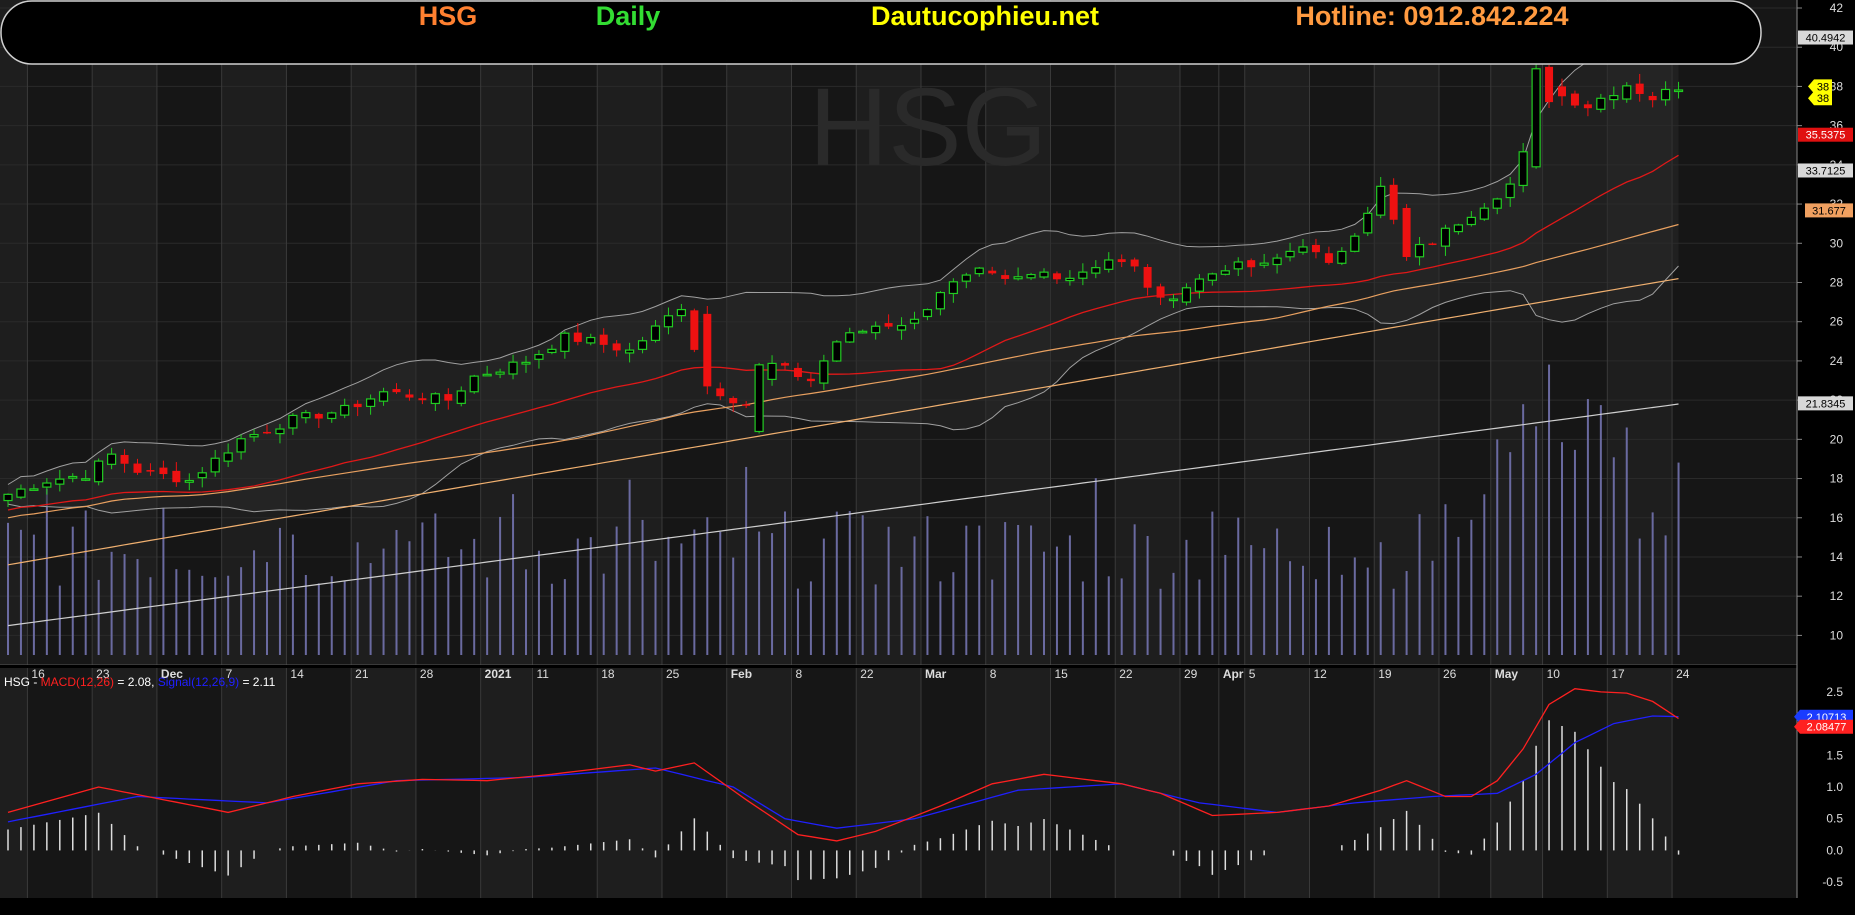 This screenshot has width=1855, height=915. Describe the element at coordinates (628, 16) in the screenshot. I see `period-label: Daily` at that location.